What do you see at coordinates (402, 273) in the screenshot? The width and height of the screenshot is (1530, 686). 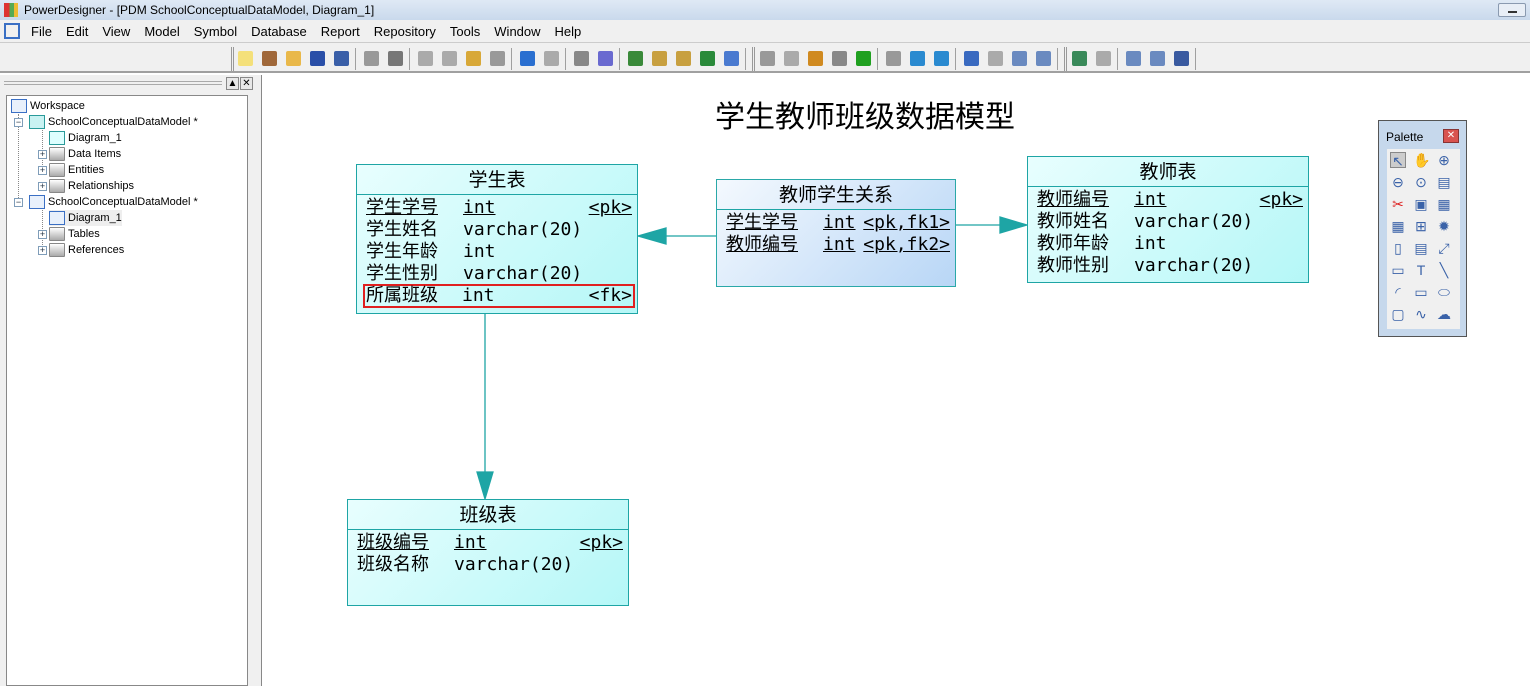 I see `column-name: 学生性别` at bounding box center [402, 273].